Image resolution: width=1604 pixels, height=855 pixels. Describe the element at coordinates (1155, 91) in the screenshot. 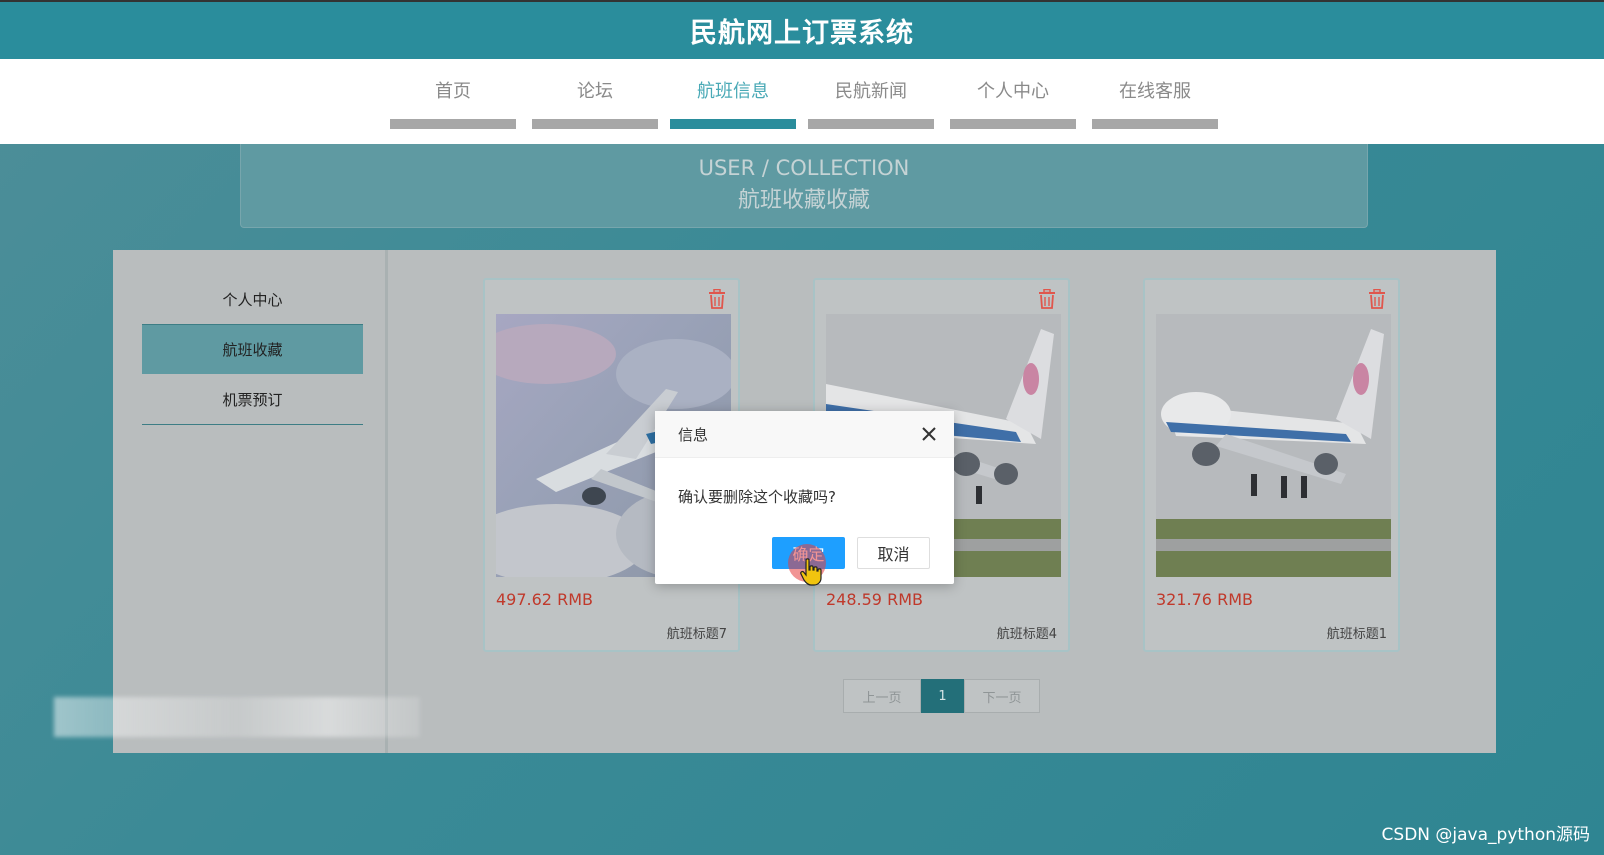

I see `nav-online-service-label: 在线客服` at that location.